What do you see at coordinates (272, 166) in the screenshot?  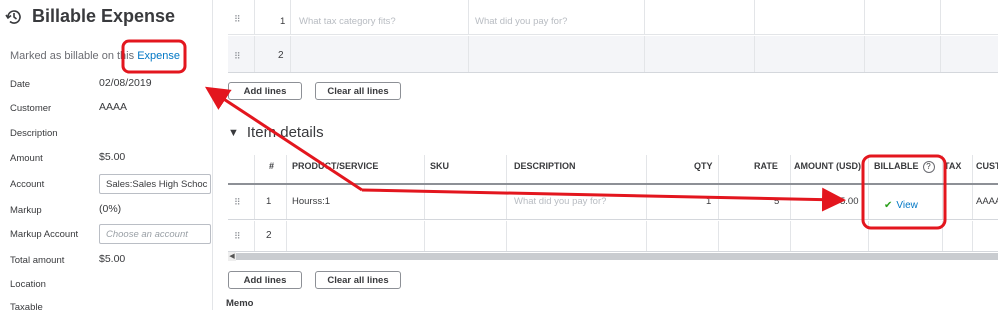 I see `col-num: #` at bounding box center [272, 166].